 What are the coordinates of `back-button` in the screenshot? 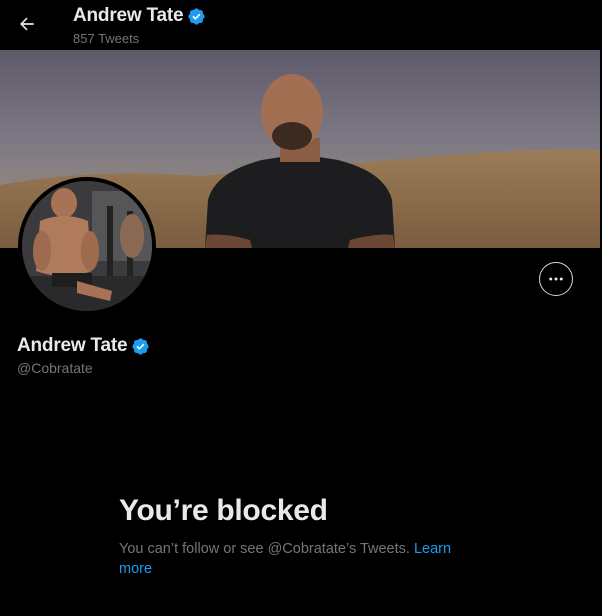 It's located at (27, 24).